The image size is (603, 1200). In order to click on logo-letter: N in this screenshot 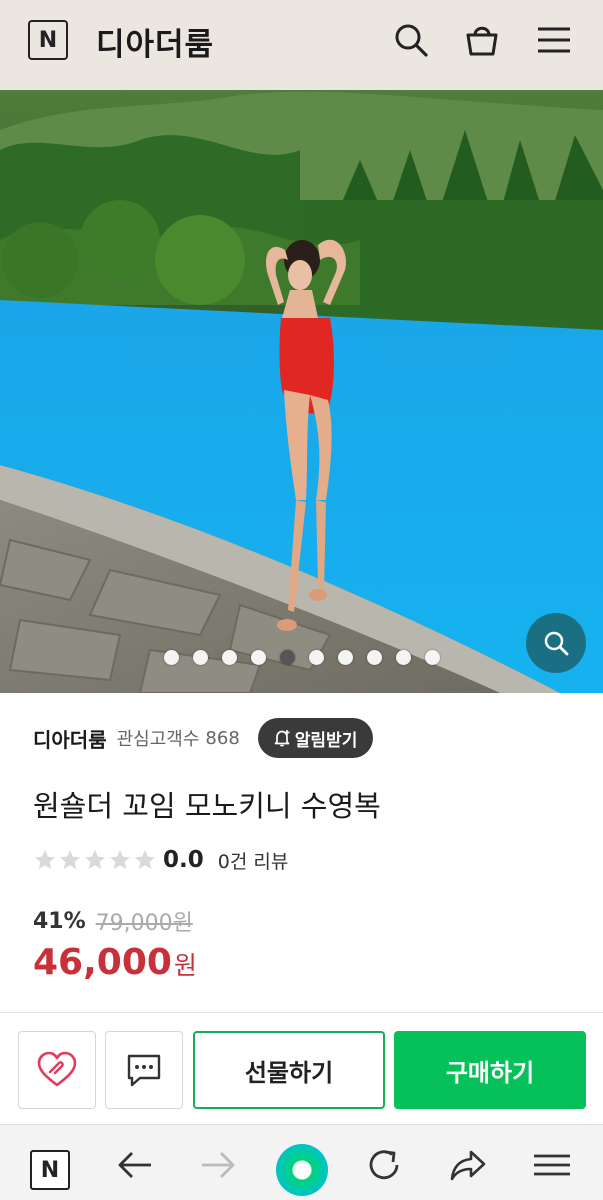, I will do `click(48, 40)`.